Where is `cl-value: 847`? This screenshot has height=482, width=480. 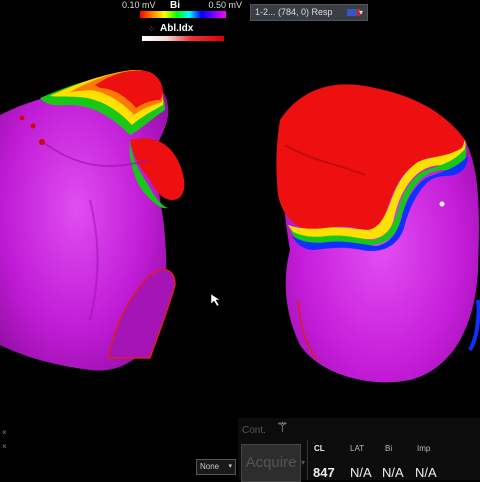 cl-value: 847 is located at coordinates (324, 472).